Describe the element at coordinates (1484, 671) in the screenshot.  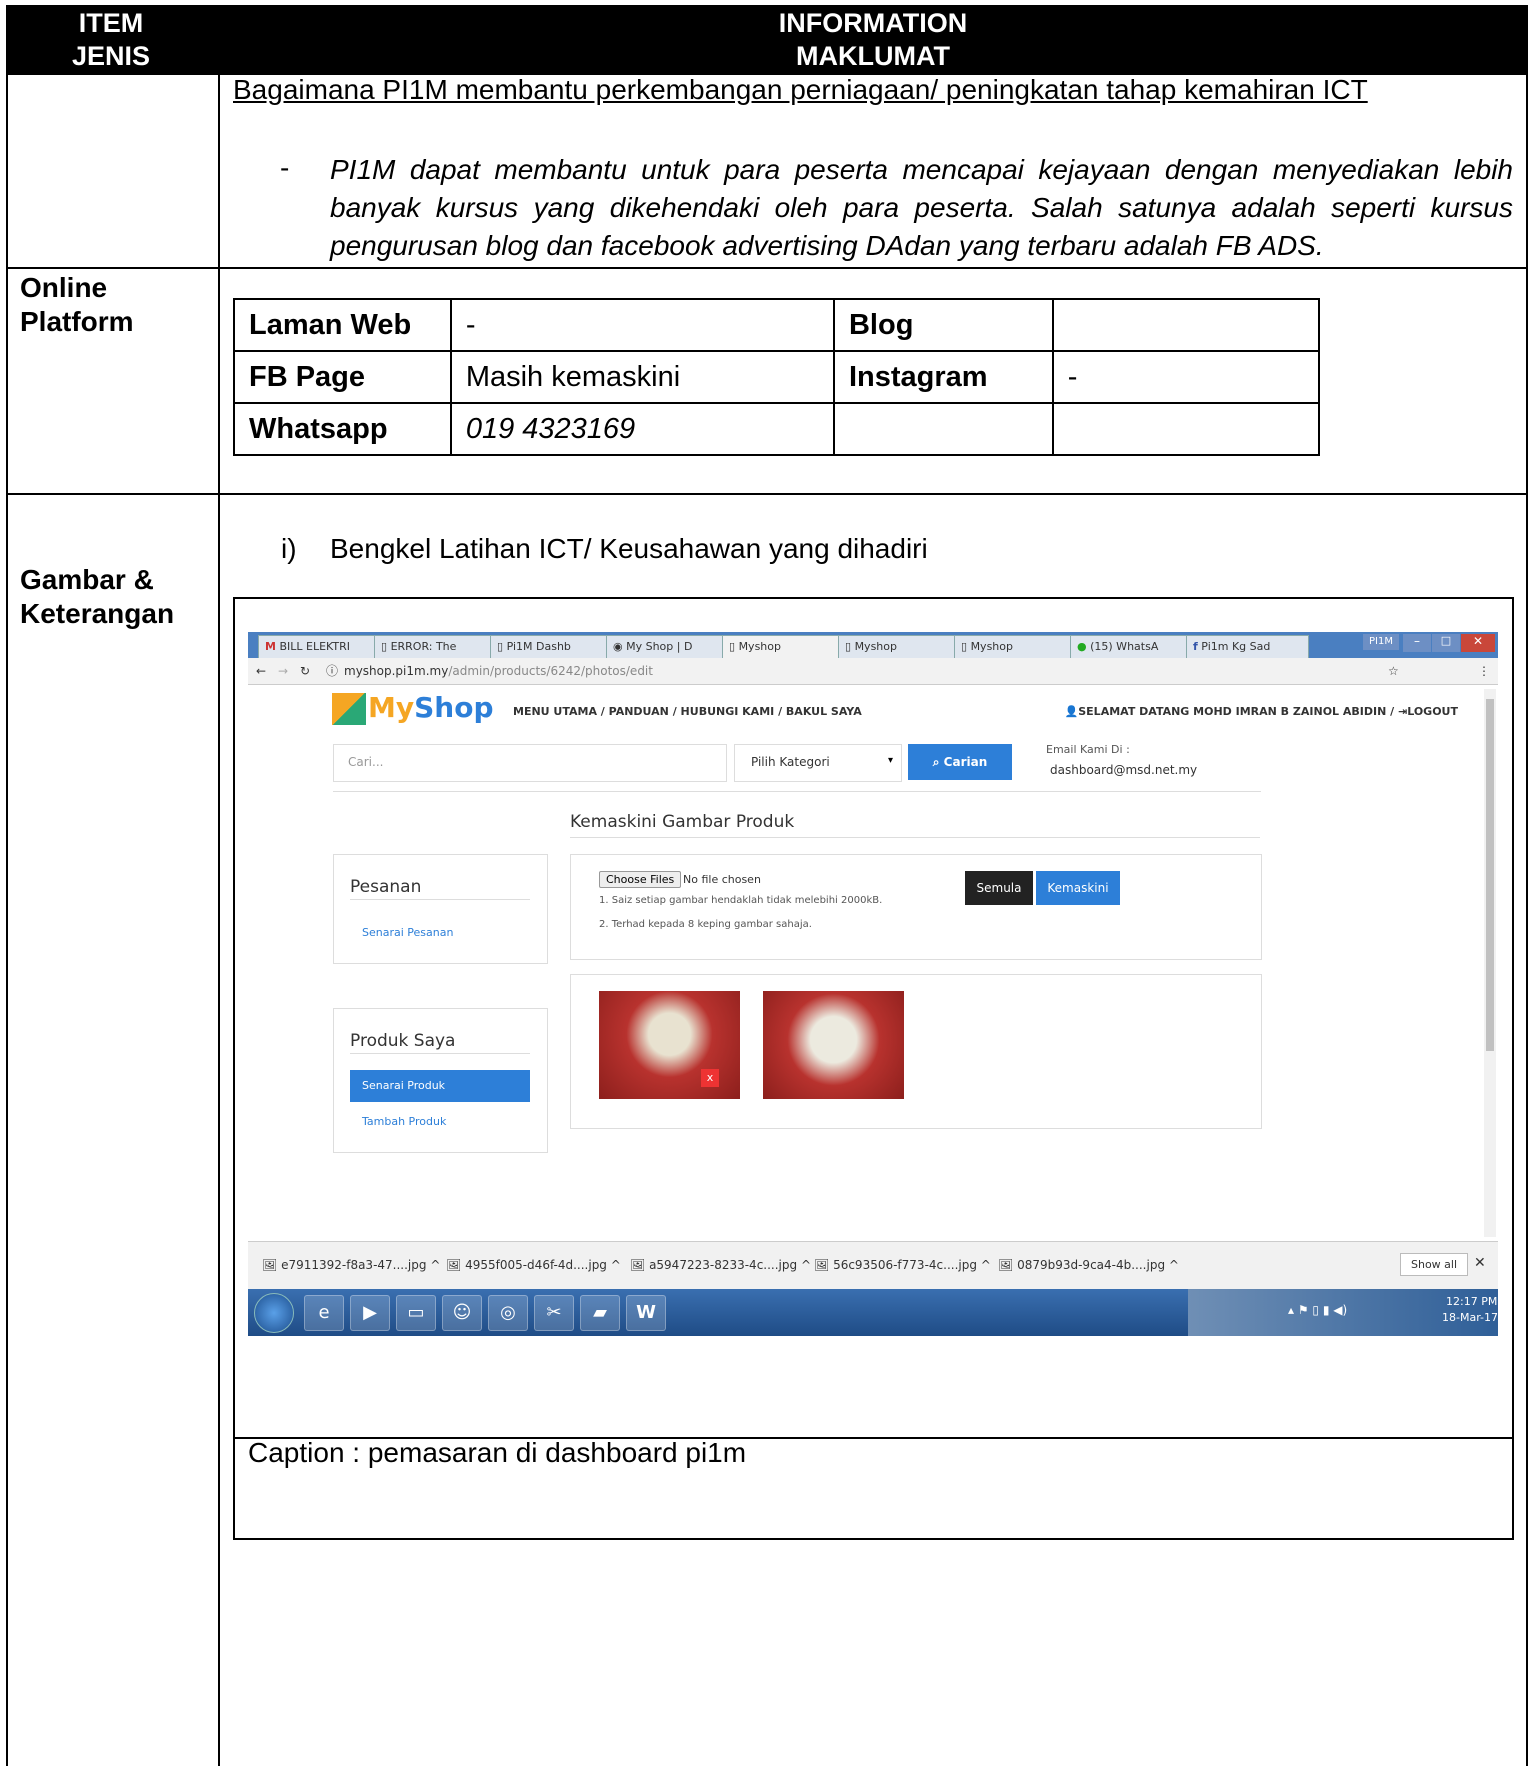
I see `menu-icon: ⋮` at that location.